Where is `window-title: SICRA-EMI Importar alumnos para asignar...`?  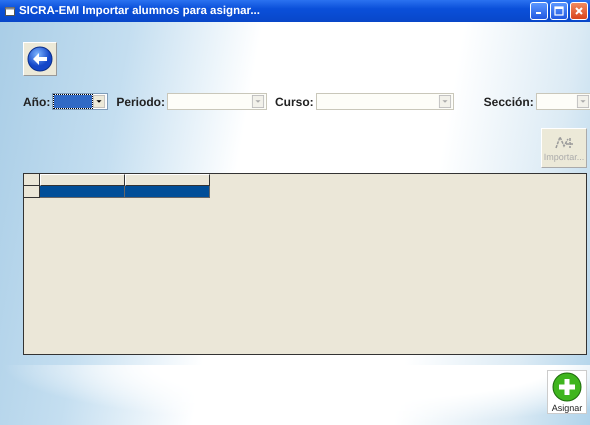 window-title: SICRA-EMI Importar alumnos para asignar... is located at coordinates (140, 11).